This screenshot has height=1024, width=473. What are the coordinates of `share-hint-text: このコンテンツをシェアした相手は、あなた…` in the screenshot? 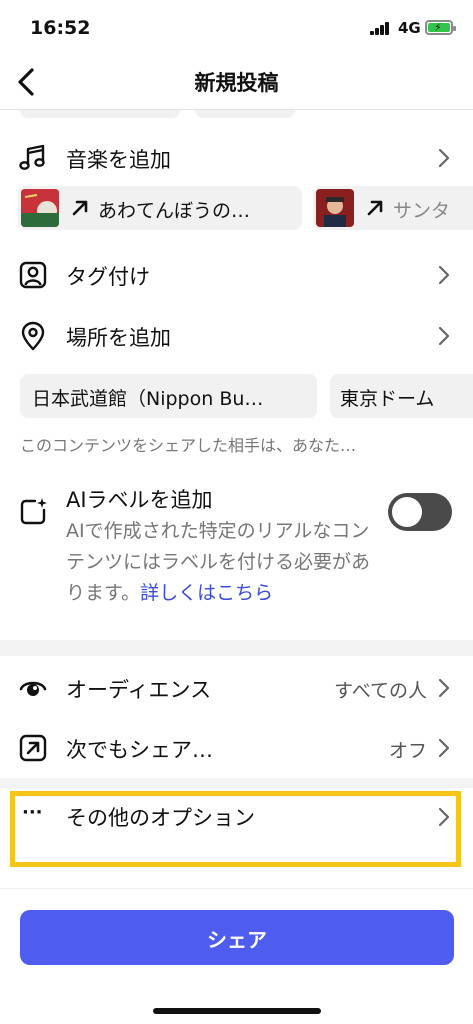 It's located at (188, 445).